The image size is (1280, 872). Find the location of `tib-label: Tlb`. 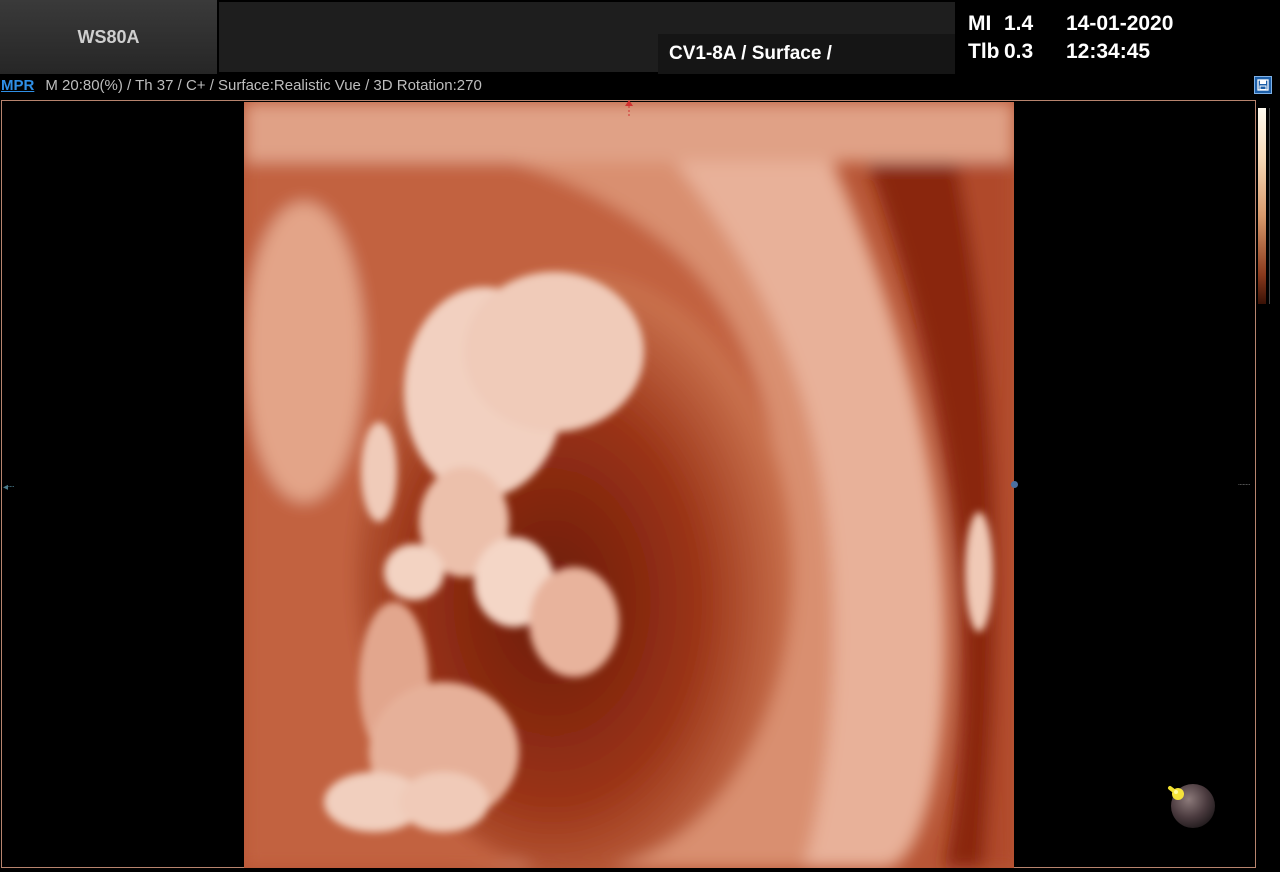

tib-label: Tlb is located at coordinates (984, 51).